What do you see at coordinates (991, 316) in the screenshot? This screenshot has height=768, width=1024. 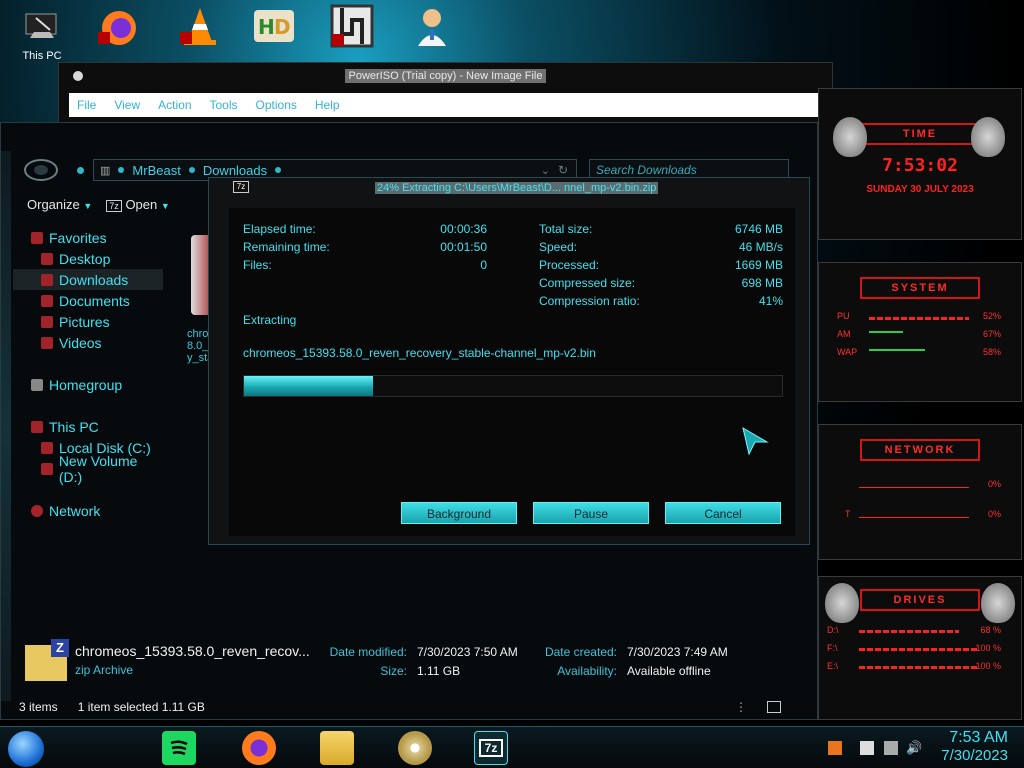 I see `cpu-value: 52%` at bounding box center [991, 316].